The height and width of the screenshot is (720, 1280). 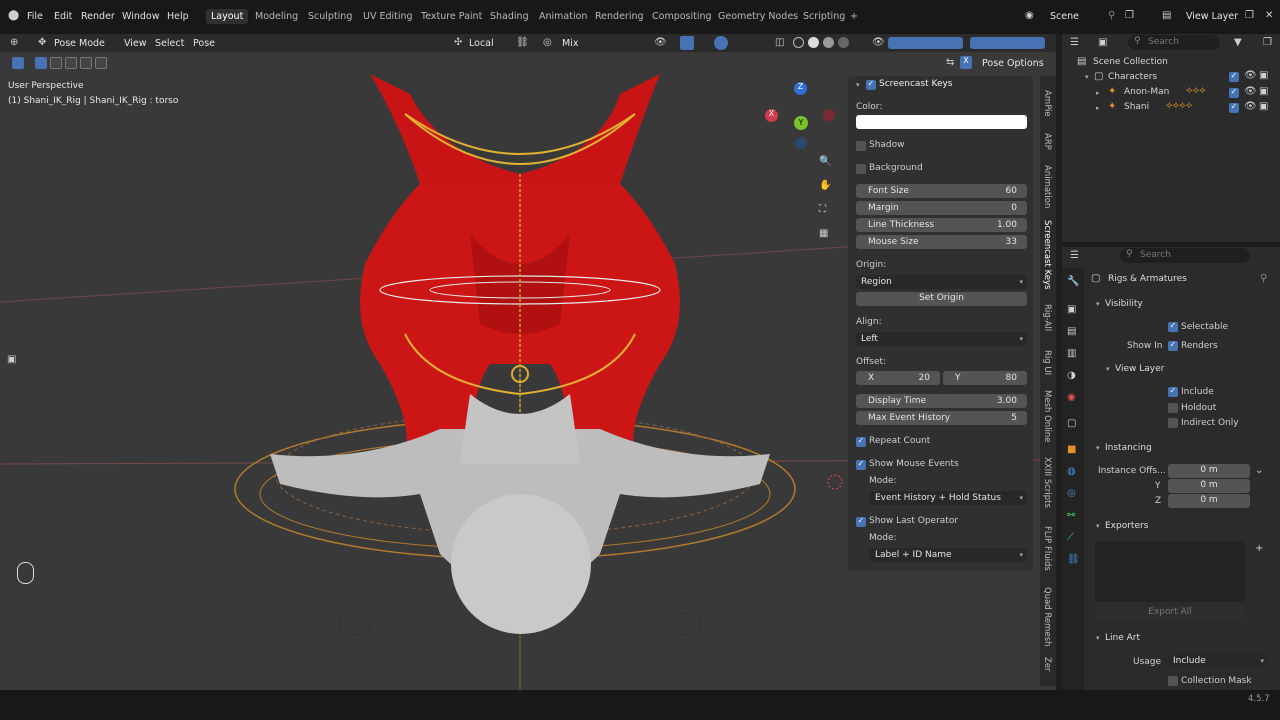 What do you see at coordinates (941, 122) in the screenshot?
I see `color-swatch` at bounding box center [941, 122].